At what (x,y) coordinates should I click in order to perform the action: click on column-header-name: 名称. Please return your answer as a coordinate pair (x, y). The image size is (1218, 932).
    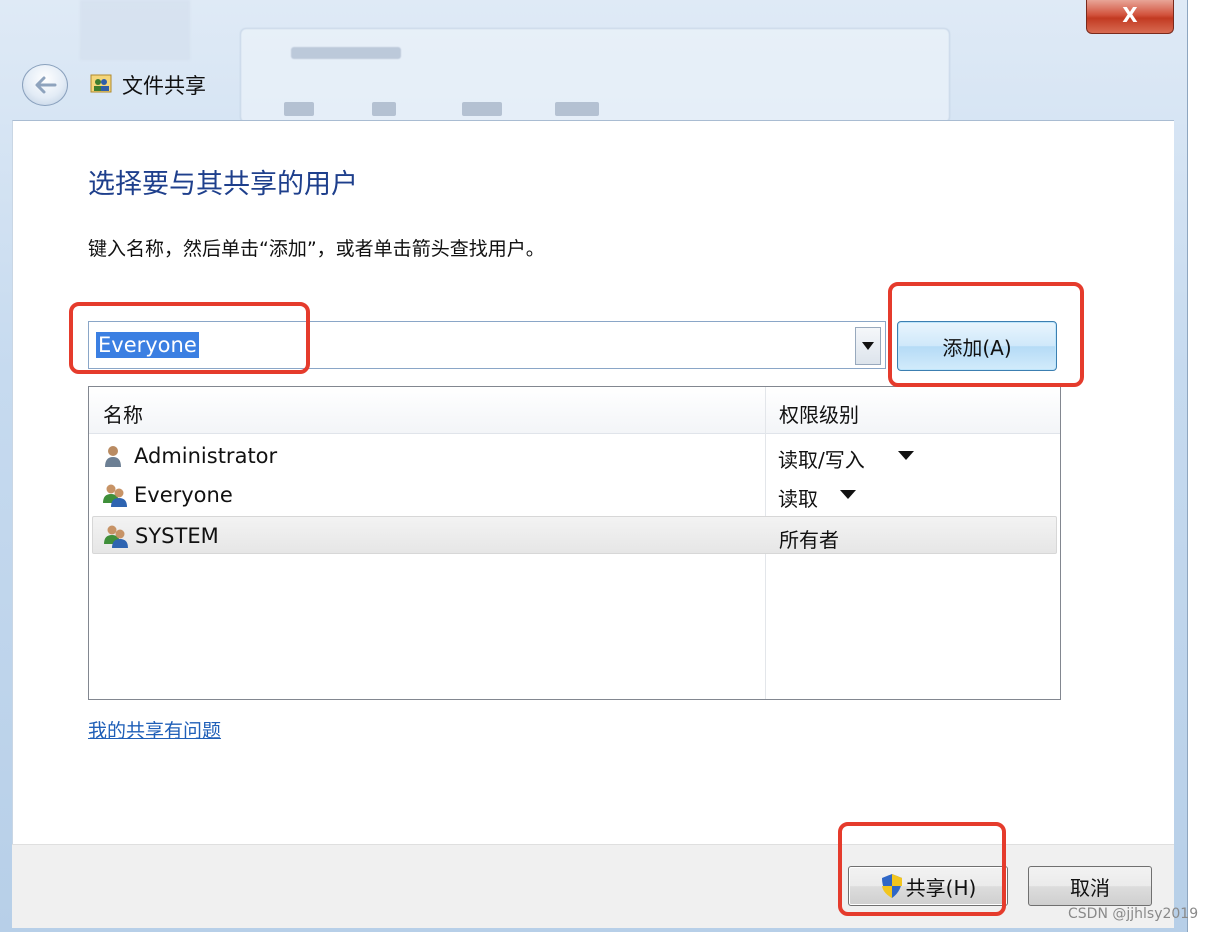
    Looking at the image, I should click on (123, 413).